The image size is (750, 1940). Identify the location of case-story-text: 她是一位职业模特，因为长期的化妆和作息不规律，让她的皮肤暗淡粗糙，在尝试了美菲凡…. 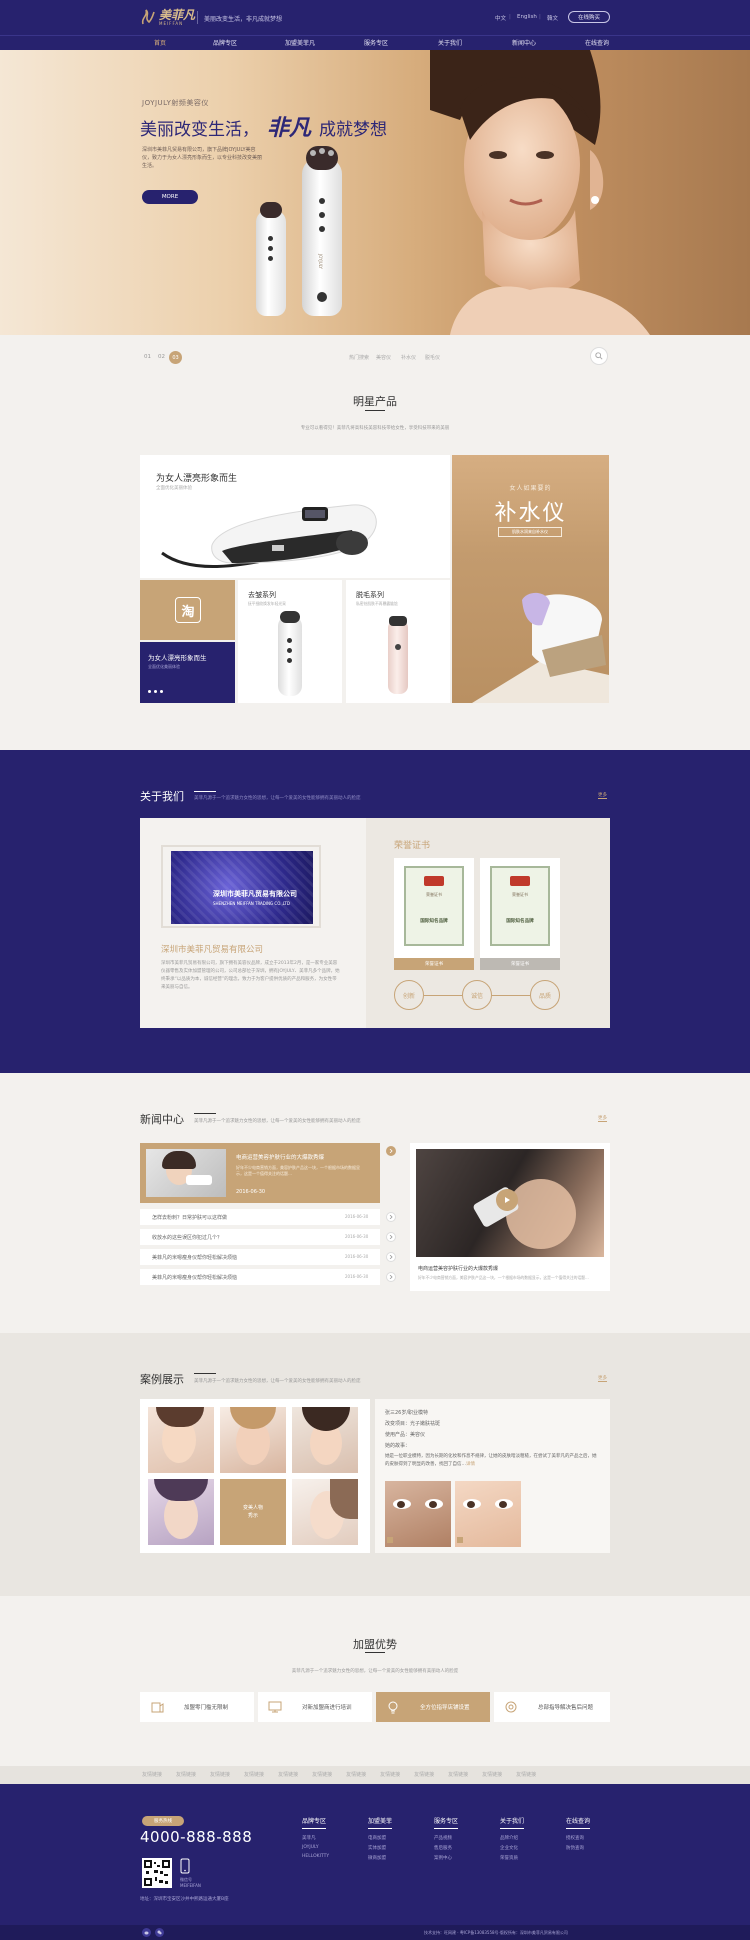
(491, 1460).